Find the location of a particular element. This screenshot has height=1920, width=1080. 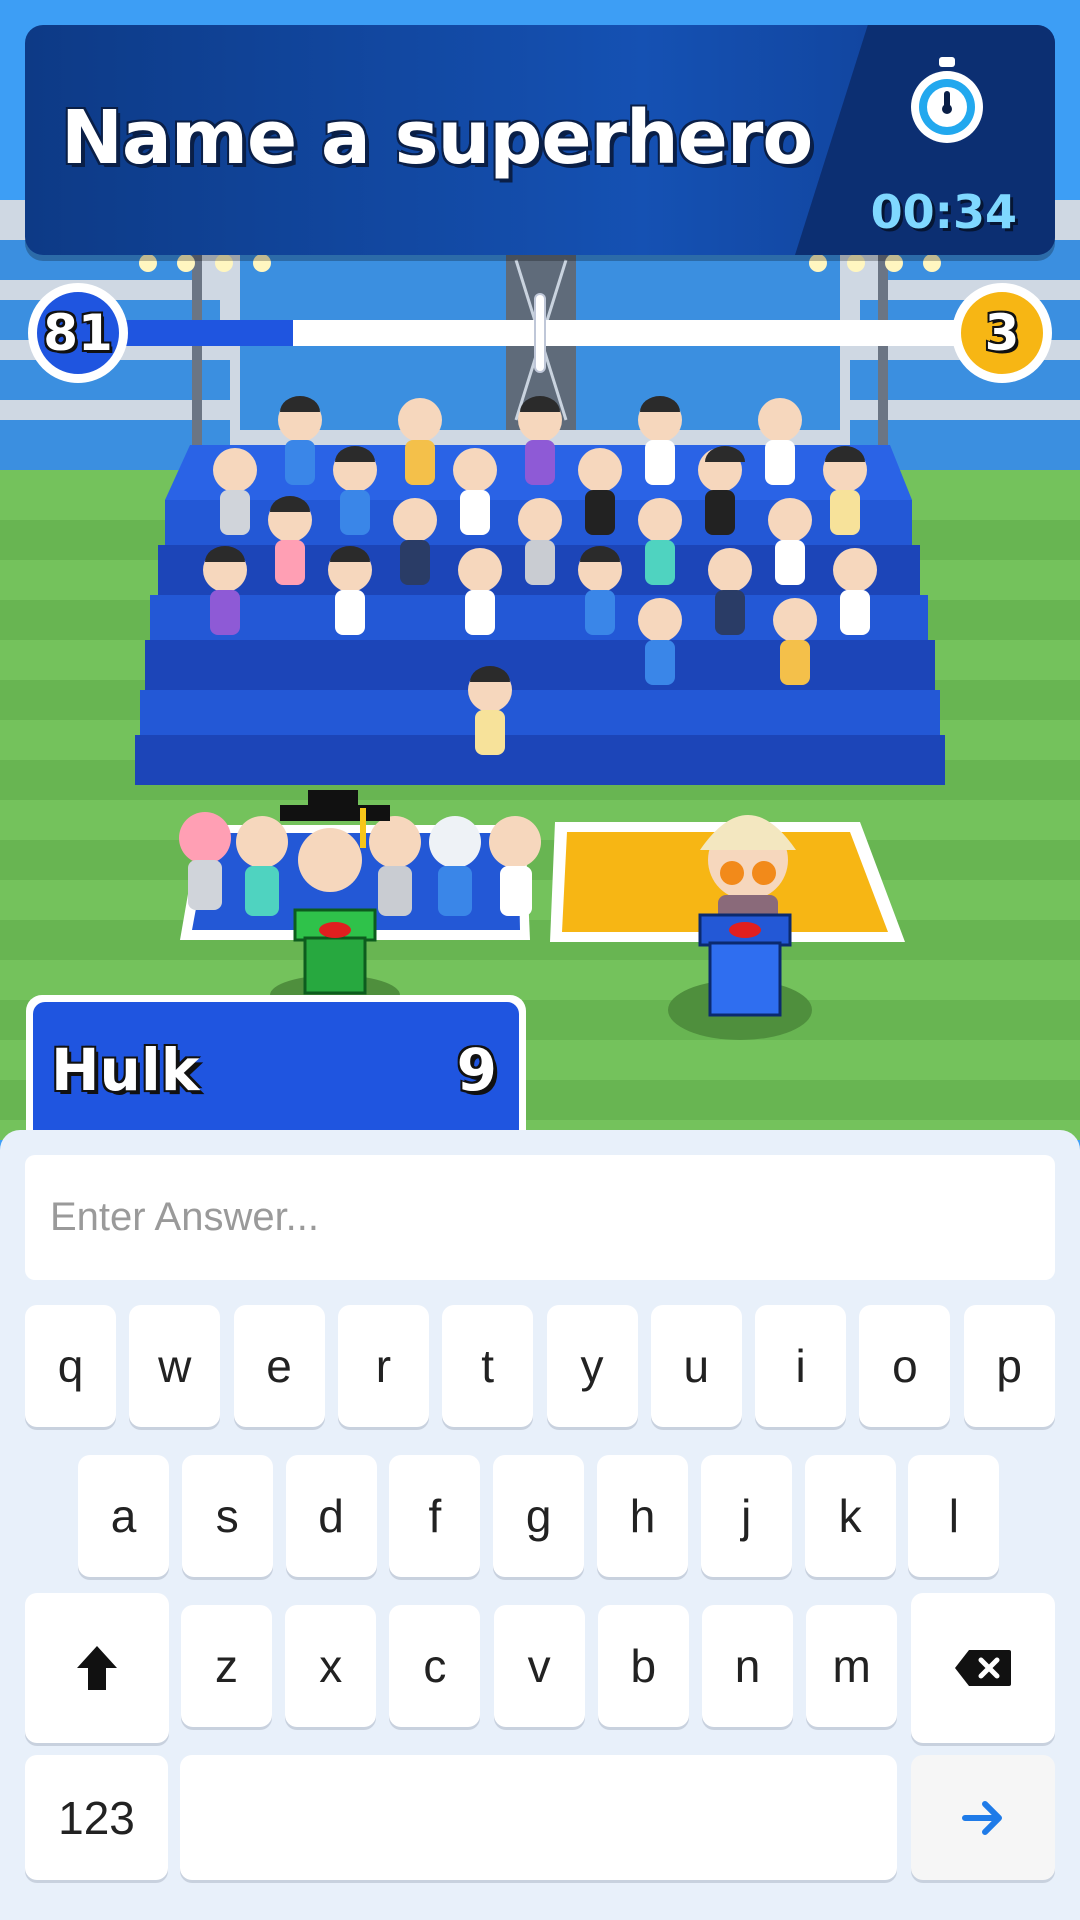

key-r: r is located at coordinates (383, 1366).